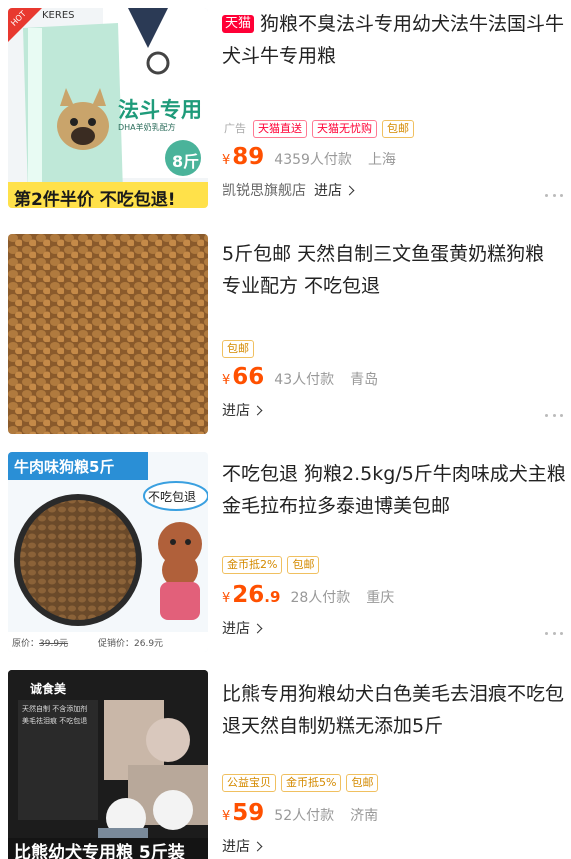 Image resolution: width=571 pixels, height=859 pixels. I want to click on promo-banner: 第2件半价 不吃包退!, so click(95, 199).